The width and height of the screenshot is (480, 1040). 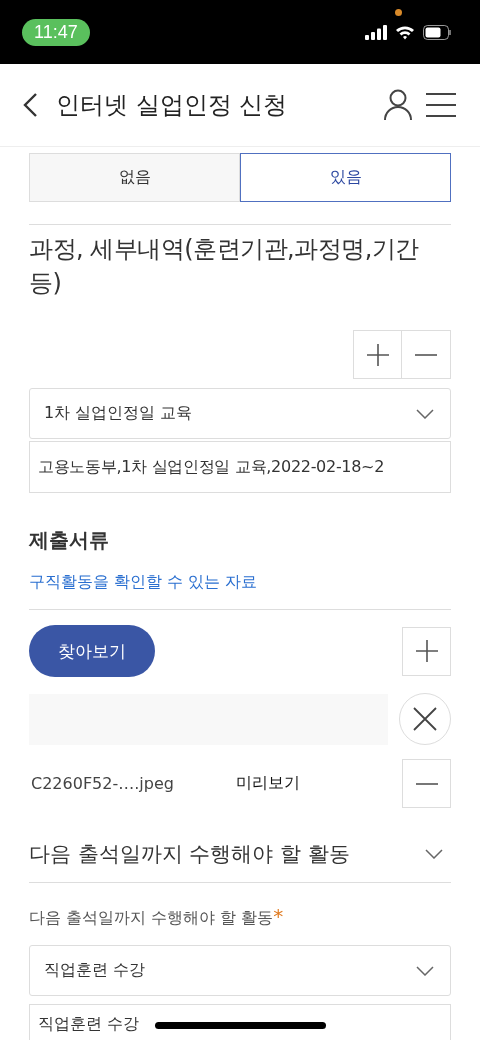 I want to click on back-icon, so click(x=30, y=105).